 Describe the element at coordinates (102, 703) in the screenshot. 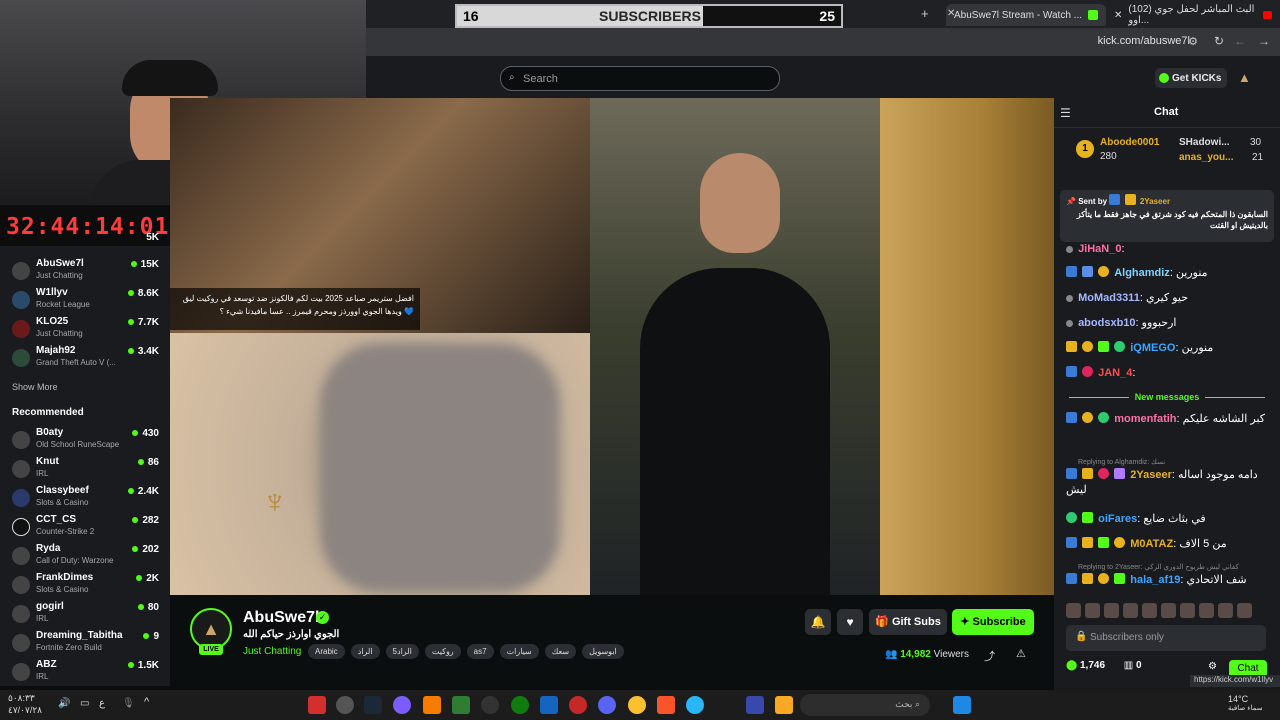

I see `language-icon: ع` at that location.